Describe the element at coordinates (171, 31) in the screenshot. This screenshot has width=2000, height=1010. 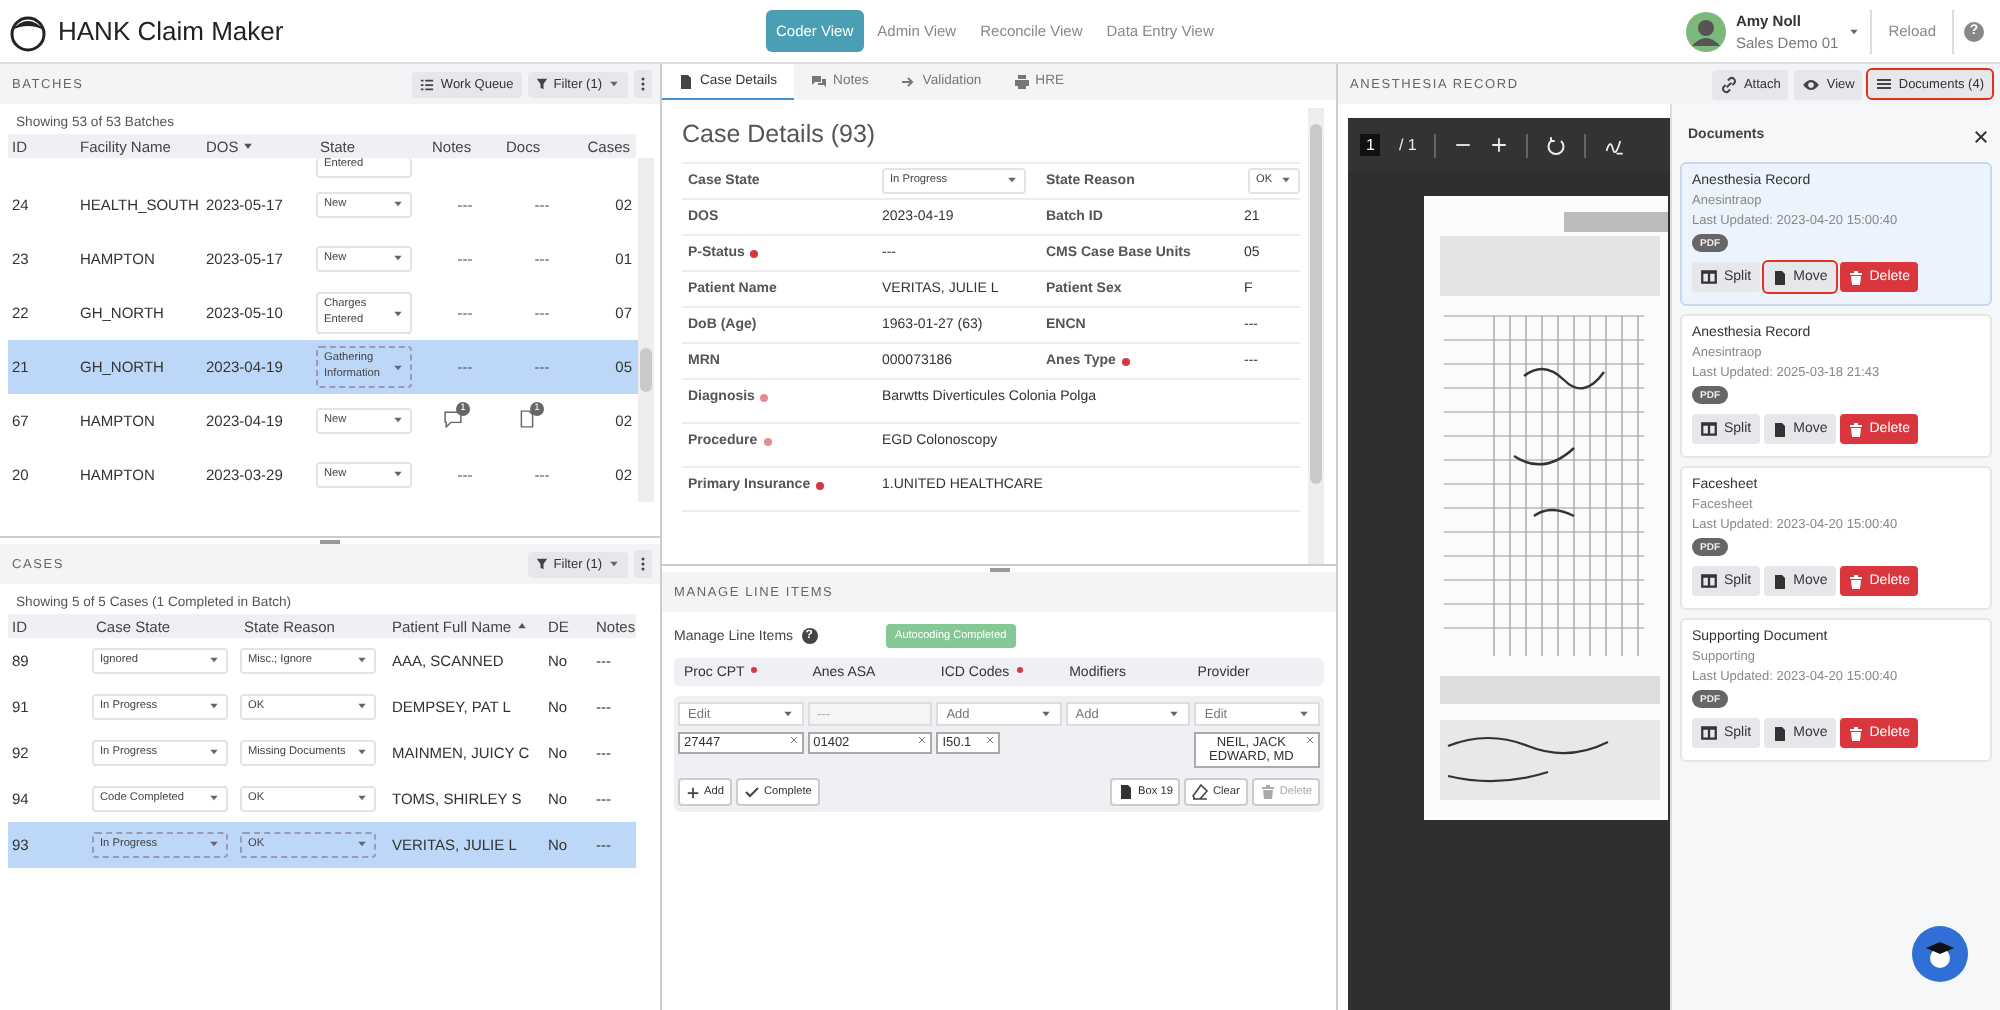
I see `app-title: HANK Claim Maker` at that location.